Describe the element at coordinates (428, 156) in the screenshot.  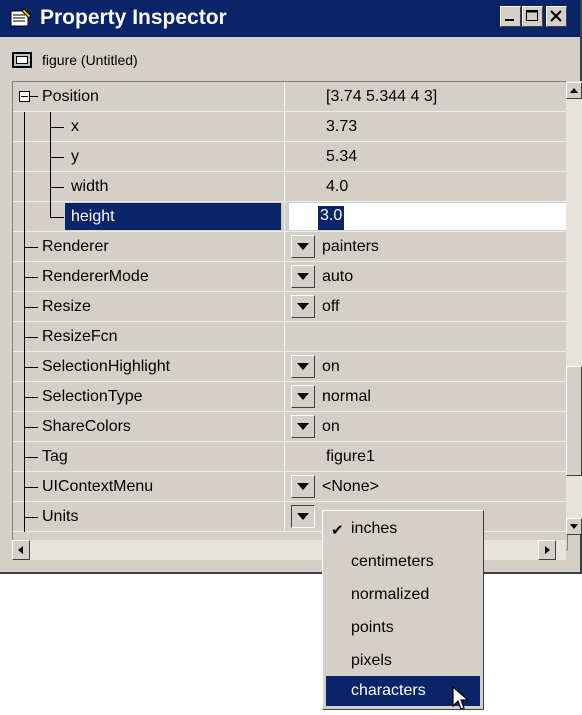
I see `property-value-cell: 5.34` at that location.